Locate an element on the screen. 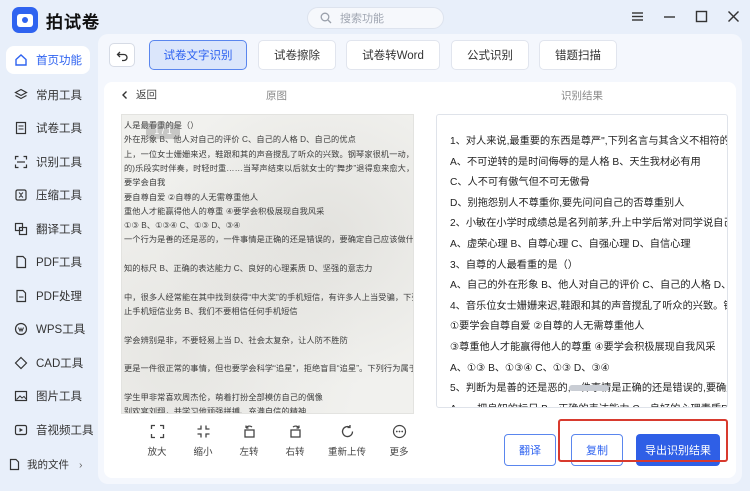 The height and width of the screenshot is (491, 750). zoom-out-button: 缩小 is located at coordinates (203, 441).